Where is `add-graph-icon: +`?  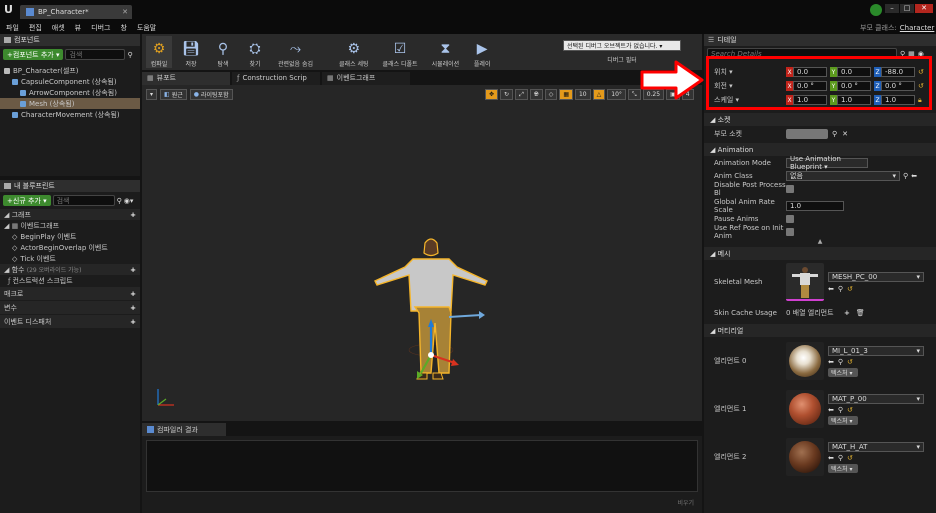 add-graph-icon: + is located at coordinates (133, 215).